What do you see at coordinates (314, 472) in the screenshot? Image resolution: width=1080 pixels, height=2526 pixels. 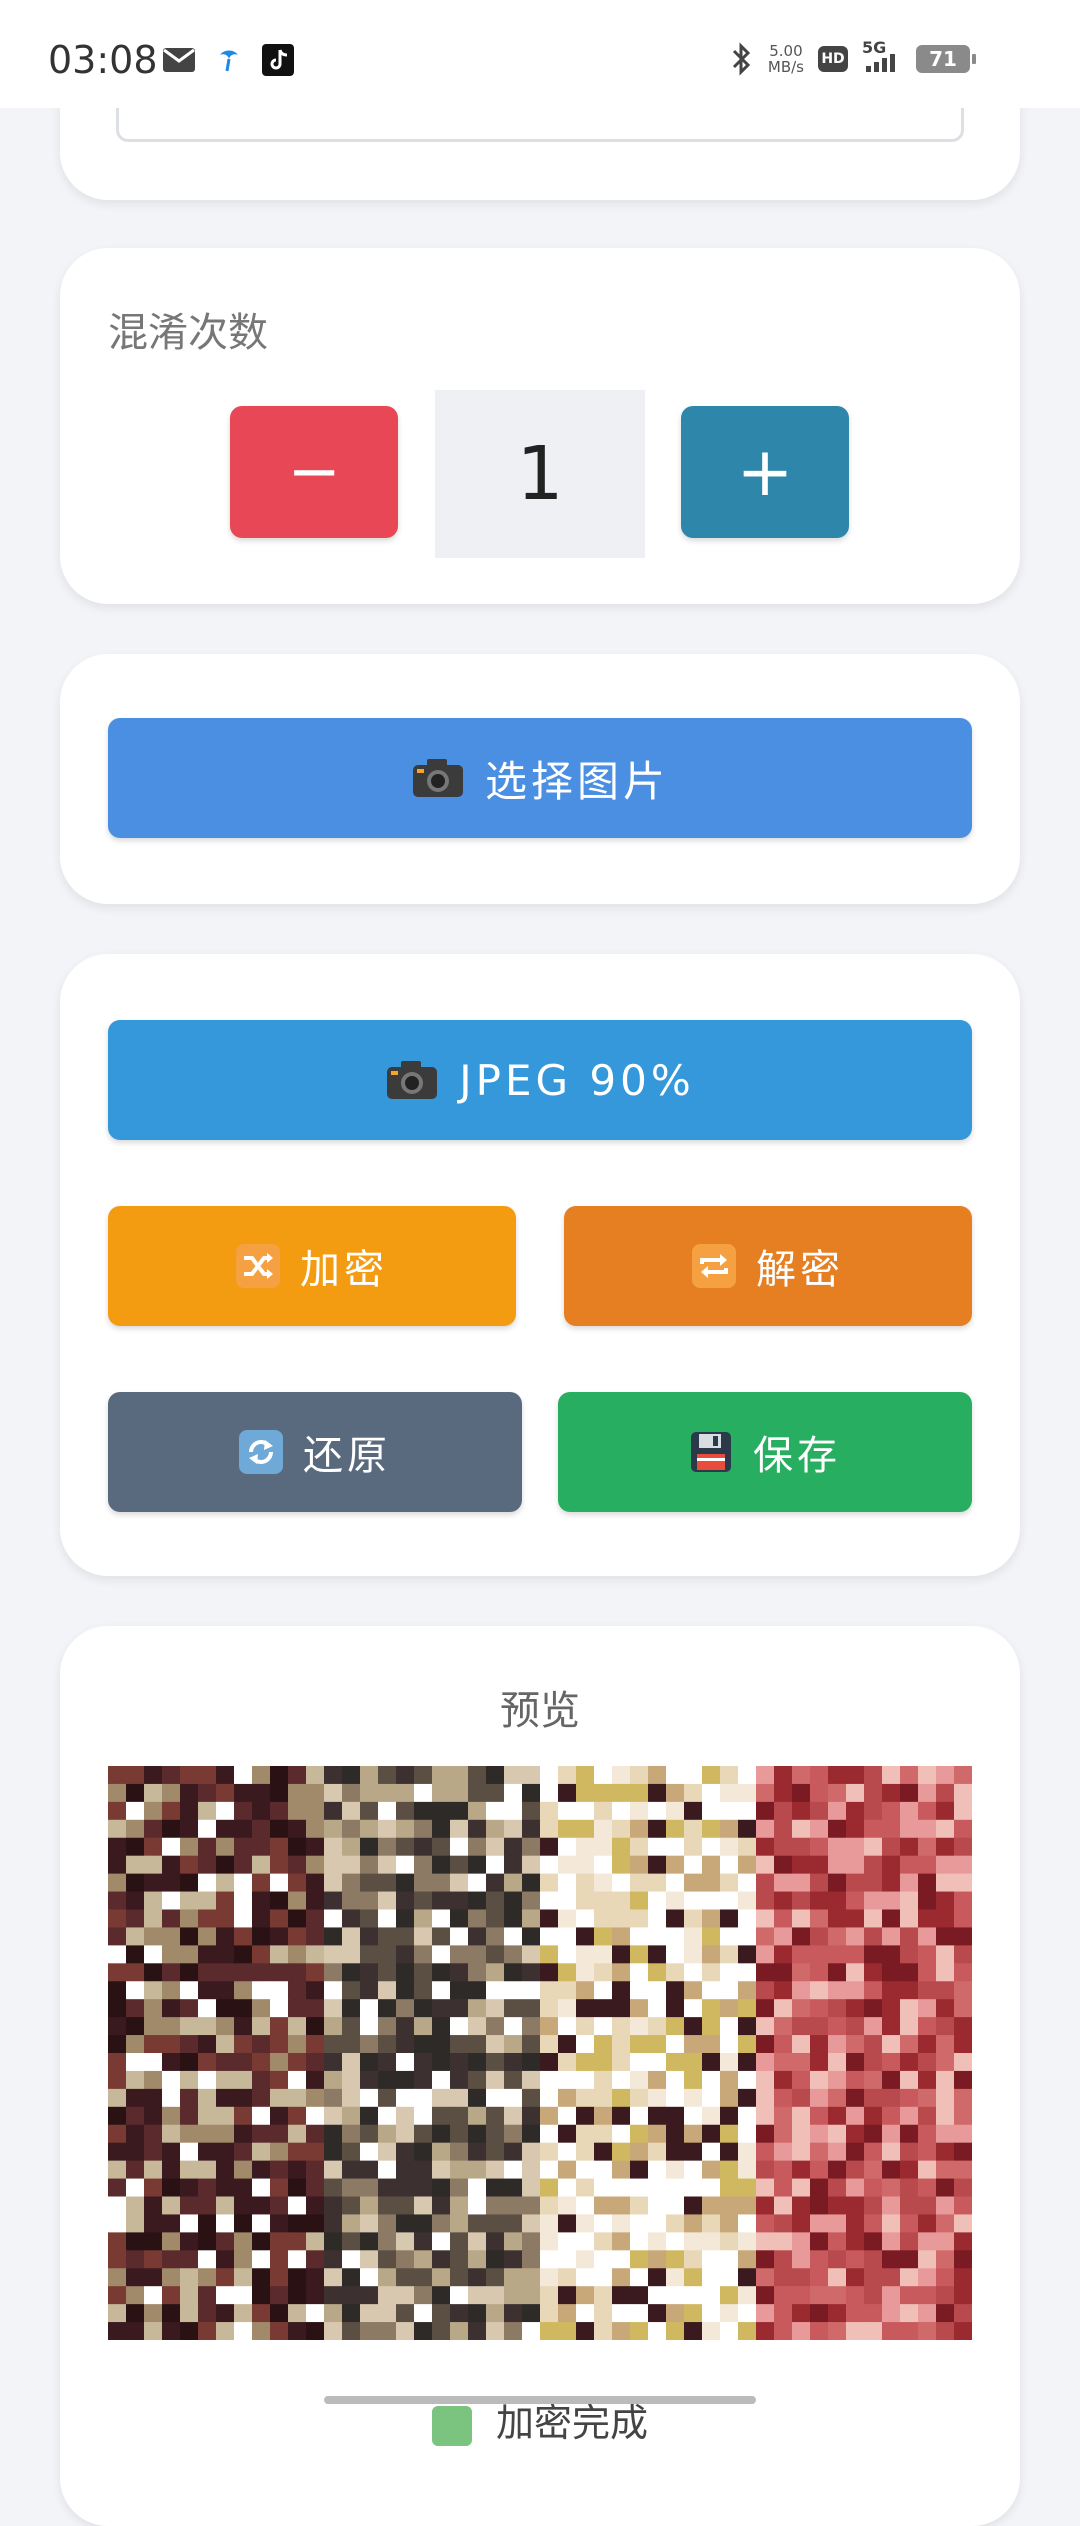 I see `decrement-button: −` at bounding box center [314, 472].